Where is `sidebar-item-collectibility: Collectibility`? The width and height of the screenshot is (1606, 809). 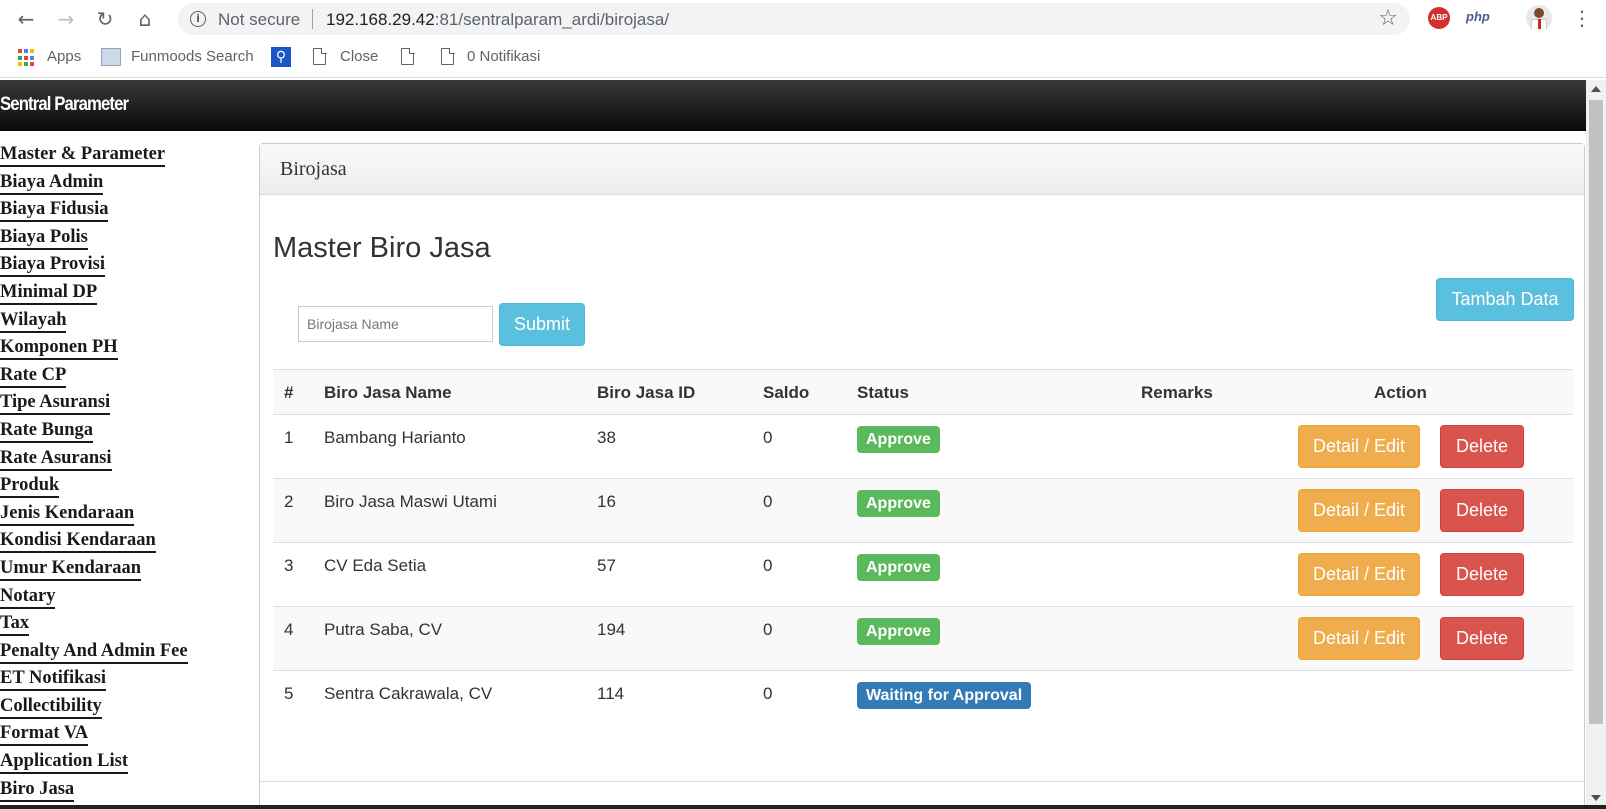 sidebar-item-collectibility: Collectibility is located at coordinates (125, 709).